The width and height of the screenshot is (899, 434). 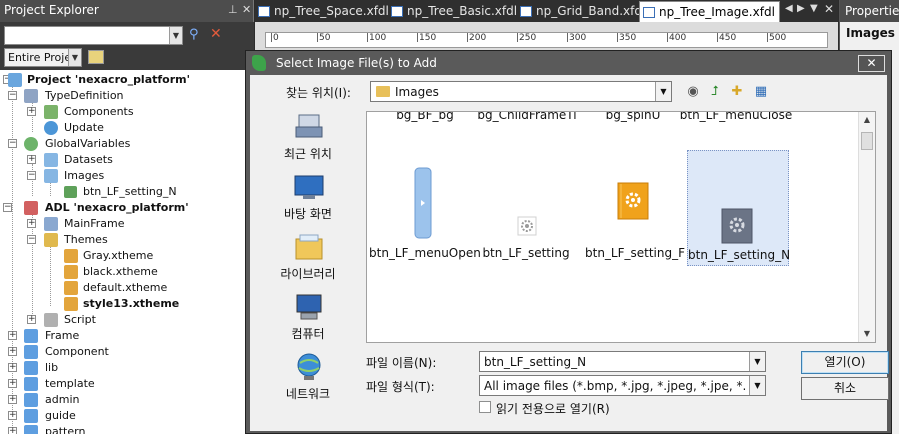 I want to click on datasets-icon, so click(x=51, y=160).